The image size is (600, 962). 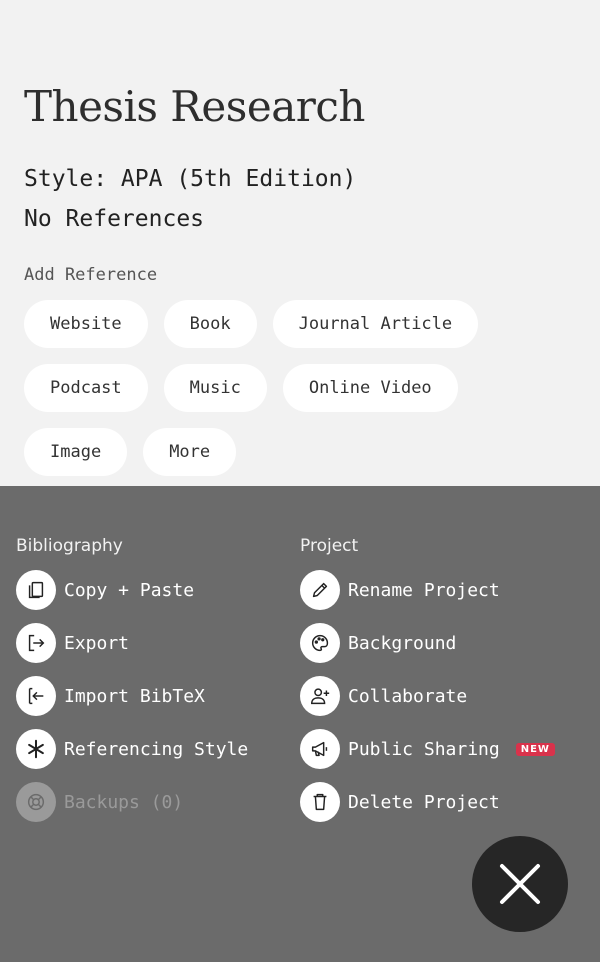 What do you see at coordinates (210, 324) in the screenshot?
I see `chip-book: Book` at bounding box center [210, 324].